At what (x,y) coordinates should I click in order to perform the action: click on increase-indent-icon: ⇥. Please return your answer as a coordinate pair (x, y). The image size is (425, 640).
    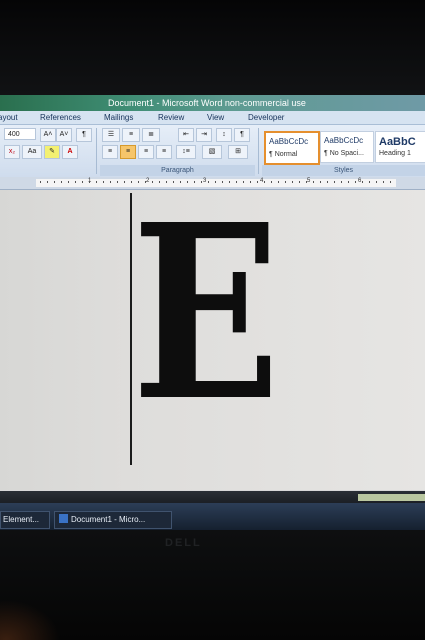
    Looking at the image, I should click on (204, 135).